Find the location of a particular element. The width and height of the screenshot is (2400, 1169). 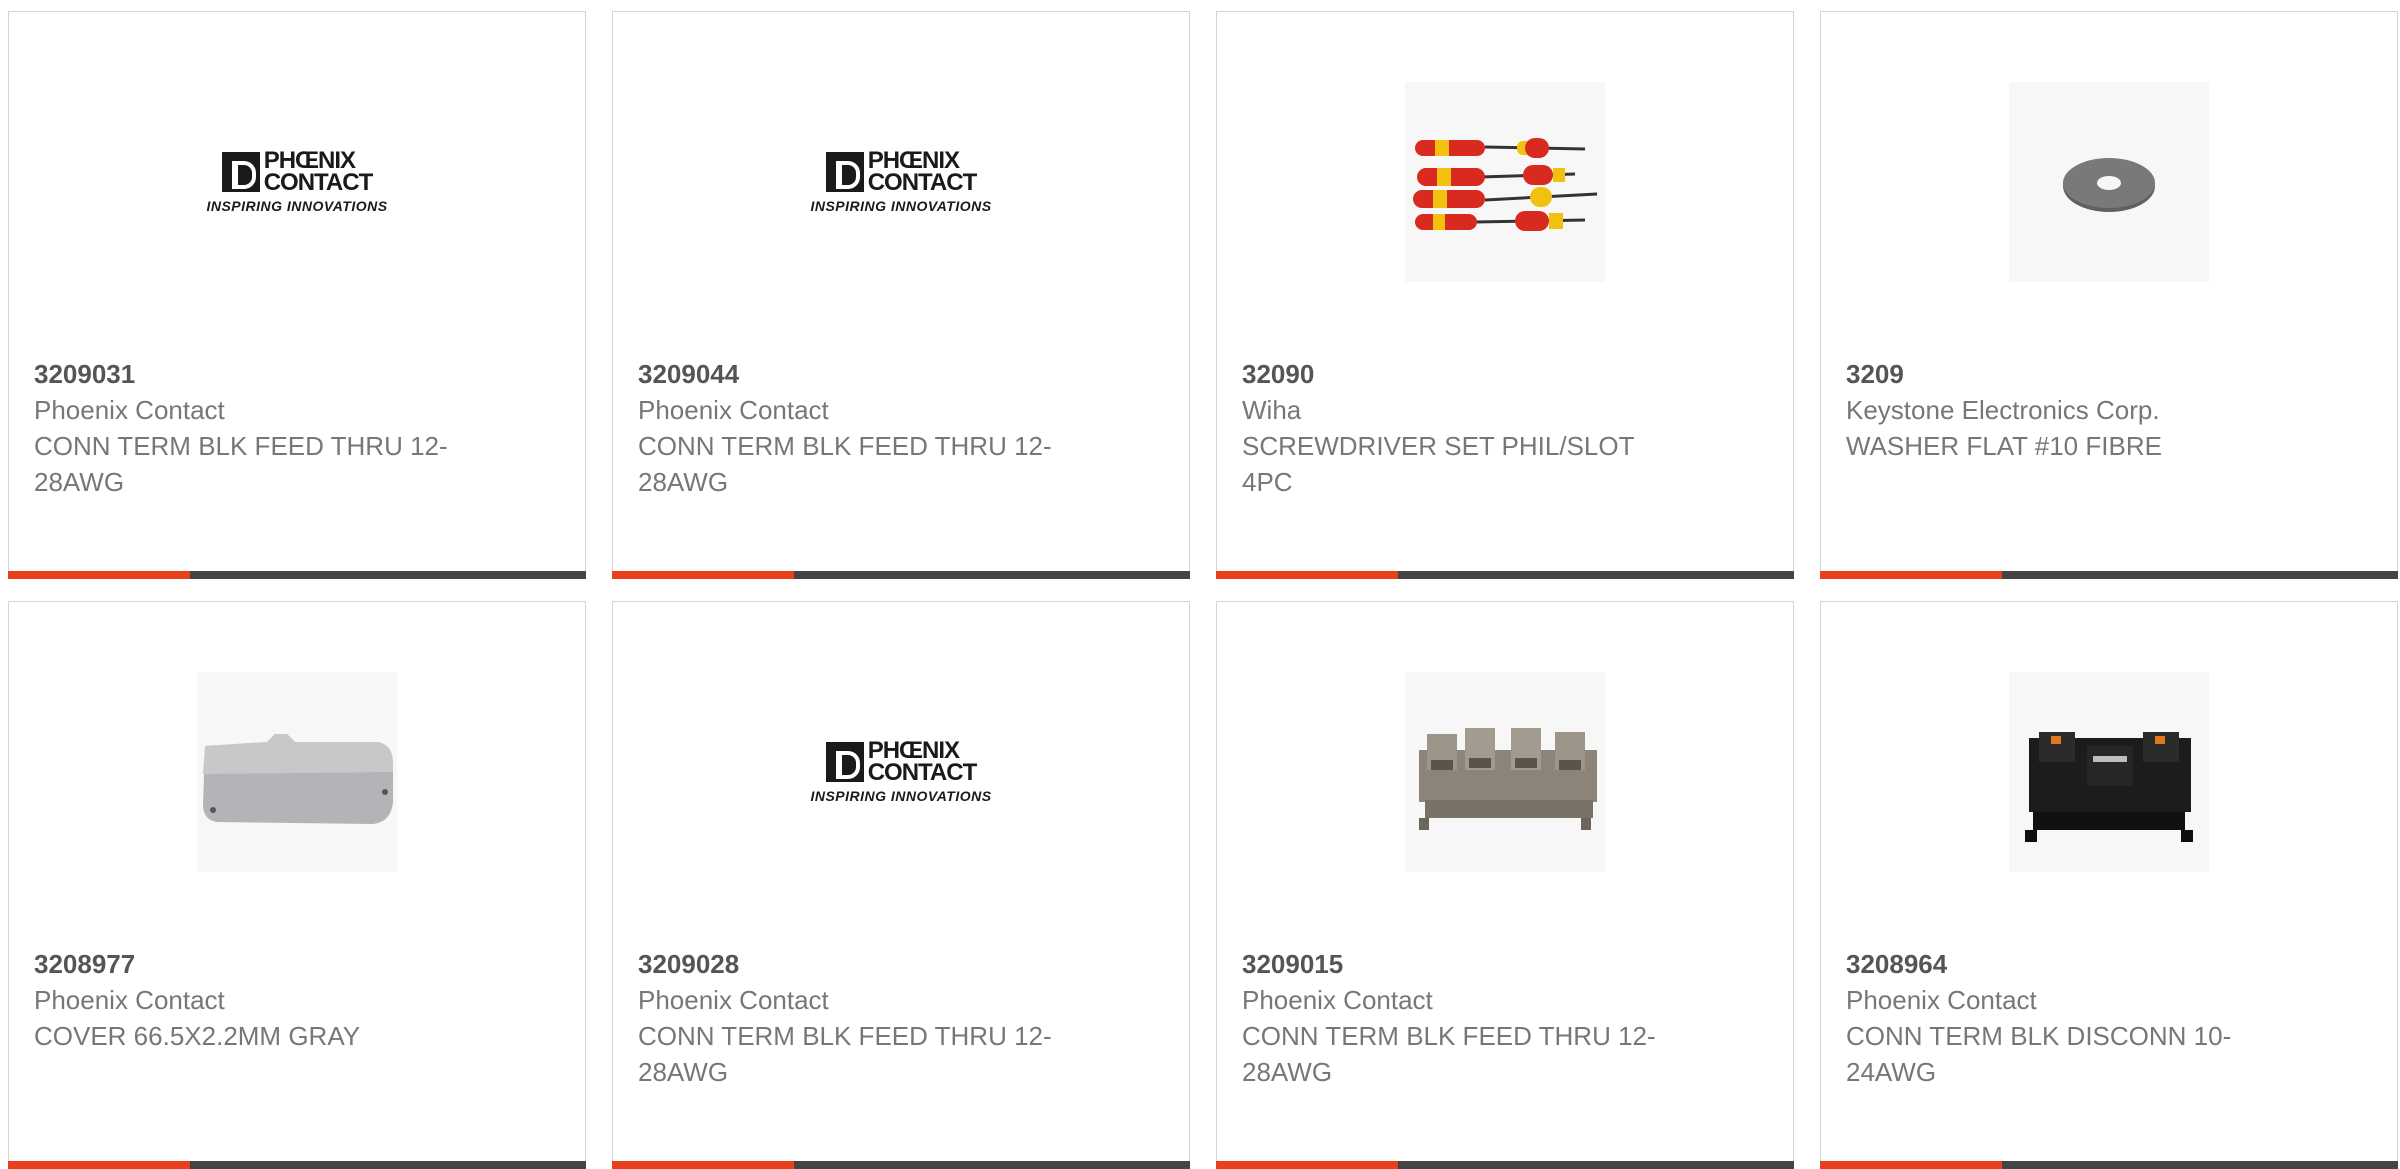

manufacturer: Wiha is located at coordinates (1272, 410).